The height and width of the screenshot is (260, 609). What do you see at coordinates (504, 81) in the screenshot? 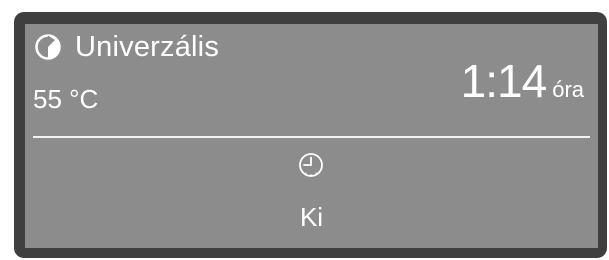
I see `duration-value: 1:14` at bounding box center [504, 81].